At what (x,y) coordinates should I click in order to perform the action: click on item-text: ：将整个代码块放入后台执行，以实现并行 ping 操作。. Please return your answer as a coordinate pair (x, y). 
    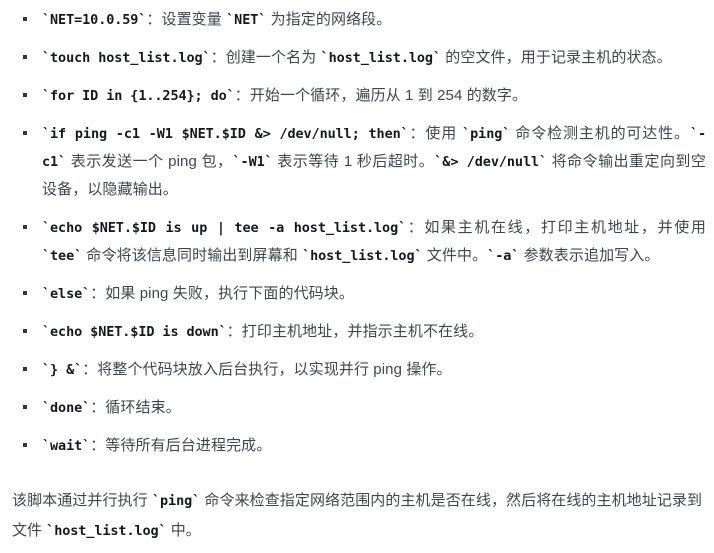
    Looking at the image, I should click on (267, 369).